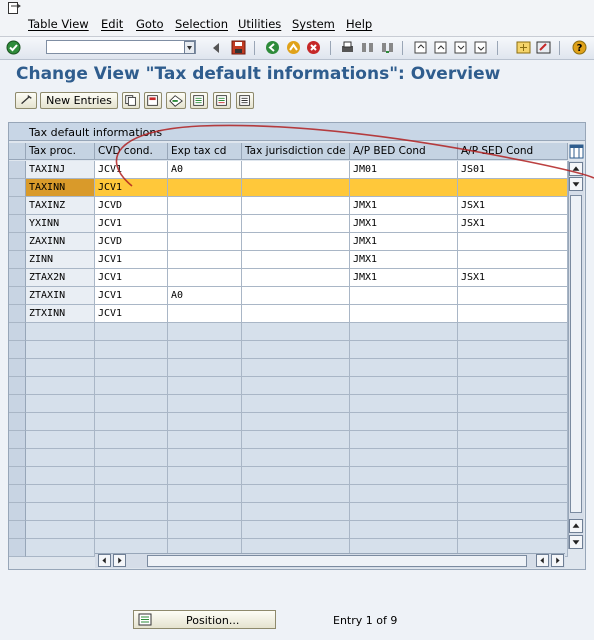  Describe the element at coordinates (387, 47) in the screenshot. I see `find-next-icon` at that location.